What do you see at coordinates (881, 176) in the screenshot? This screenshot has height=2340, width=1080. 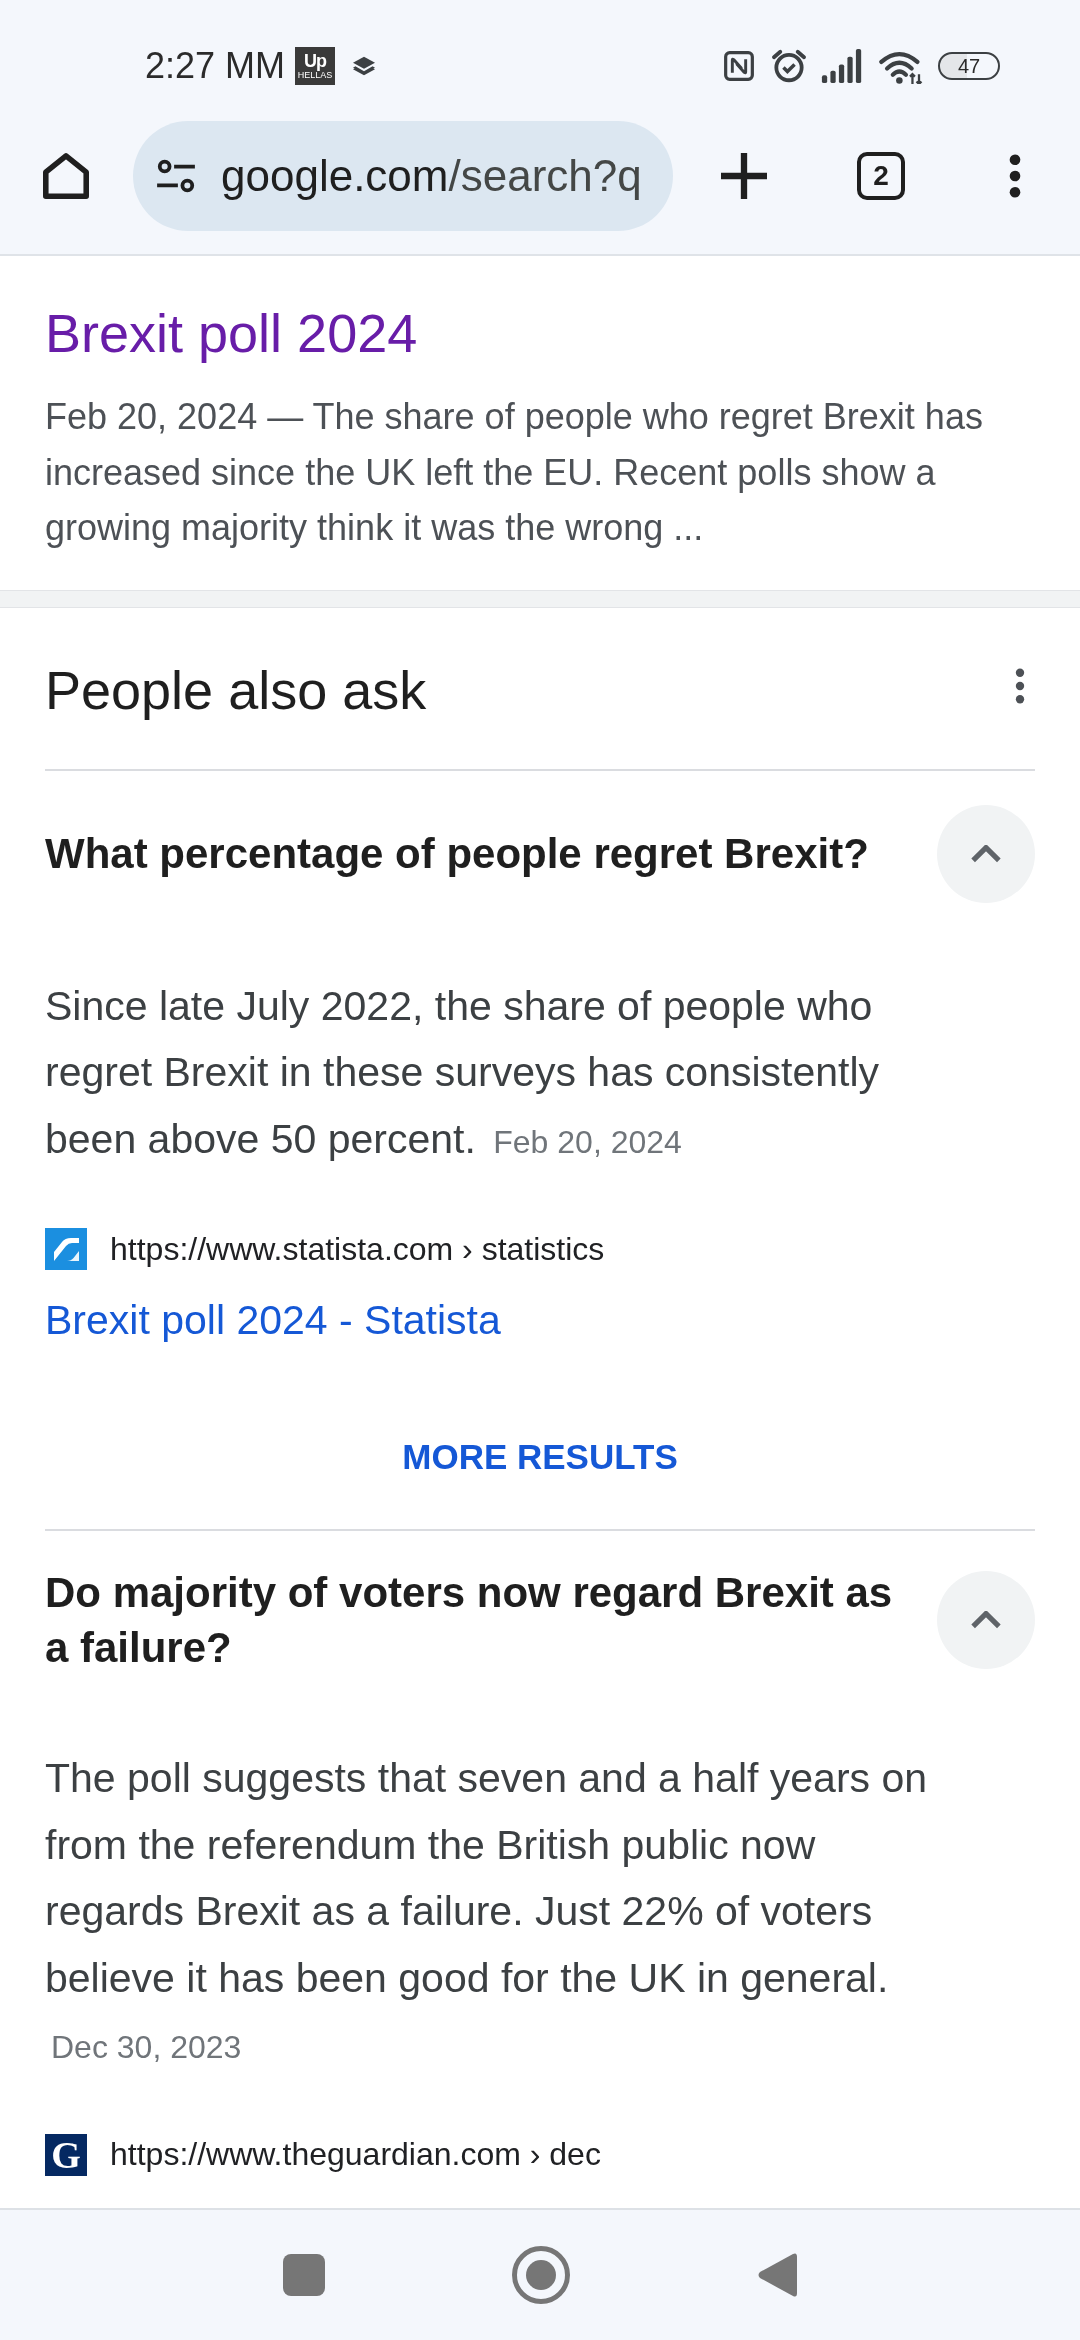 I see `tab-count-button: 2` at bounding box center [881, 176].